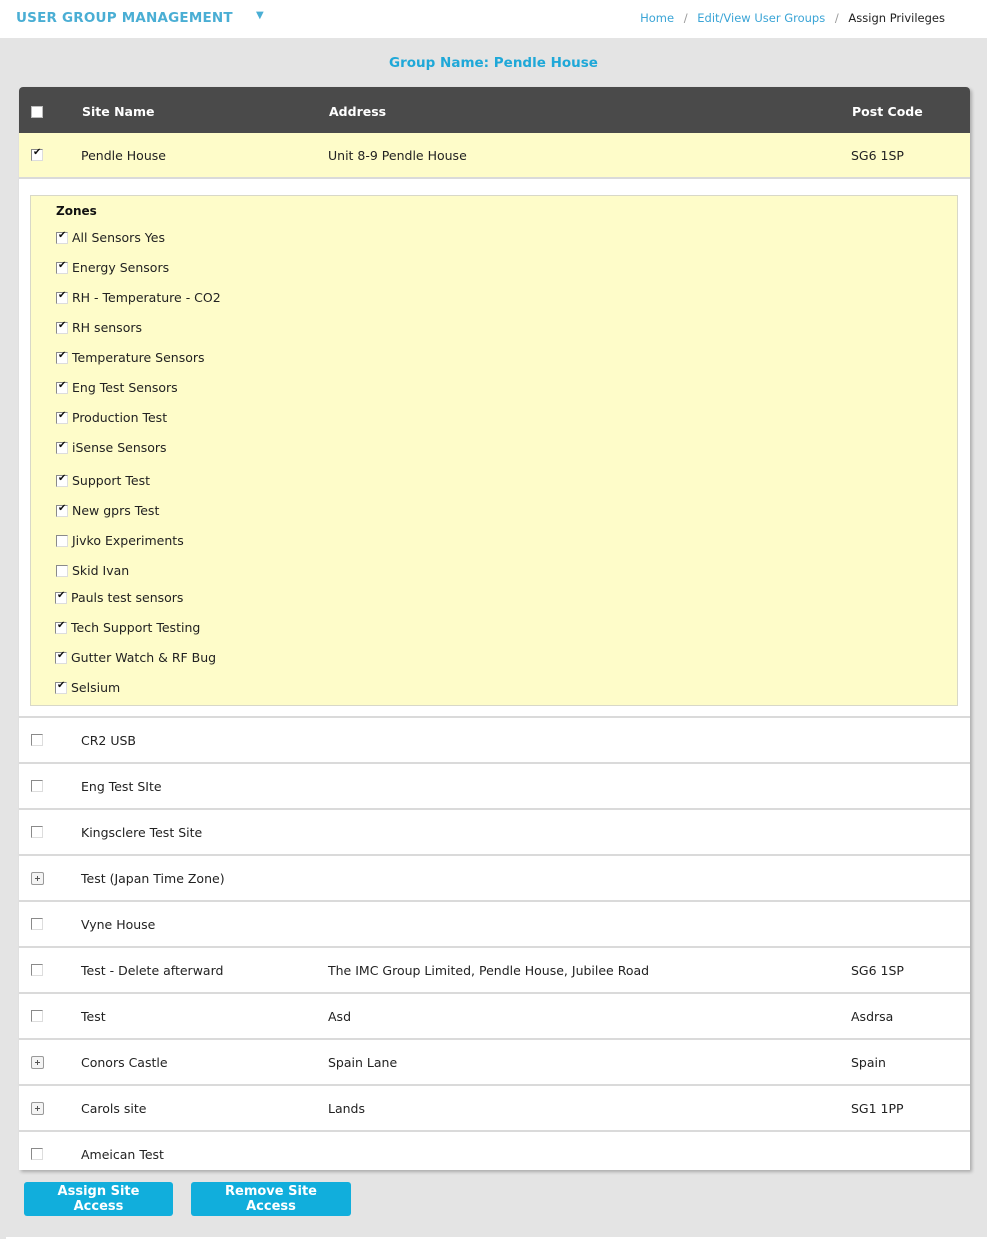  Describe the element at coordinates (125, 387) in the screenshot. I see `zone-label: Eng Test Sensors` at that location.